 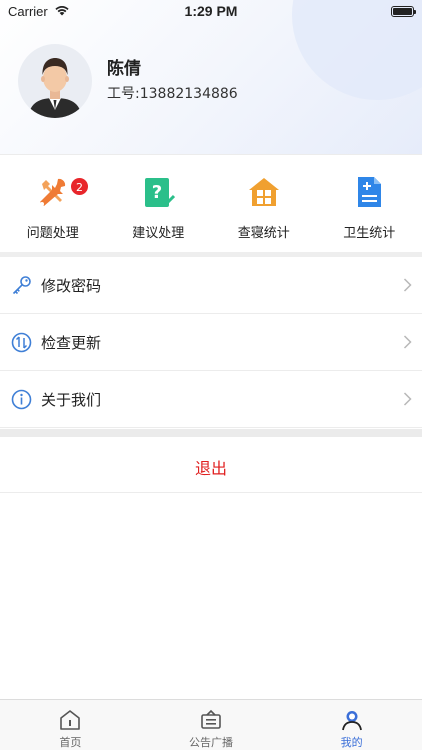 I want to click on user-name: 陈倩, so click(x=124, y=69).